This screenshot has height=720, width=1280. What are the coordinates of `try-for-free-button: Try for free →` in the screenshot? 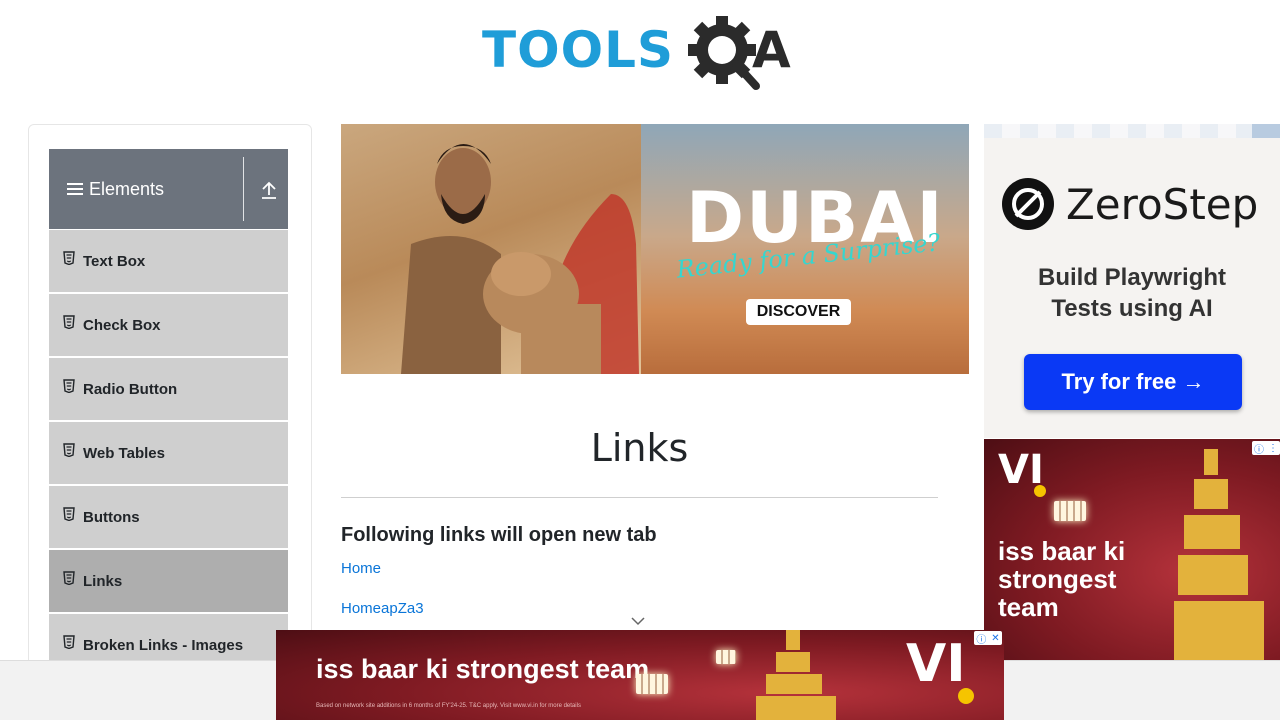 It's located at (1133, 382).